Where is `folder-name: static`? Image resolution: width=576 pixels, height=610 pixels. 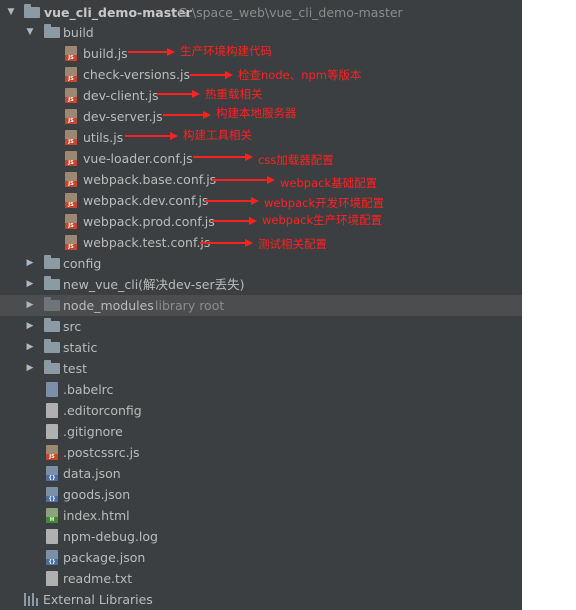 folder-name: static is located at coordinates (80, 347).